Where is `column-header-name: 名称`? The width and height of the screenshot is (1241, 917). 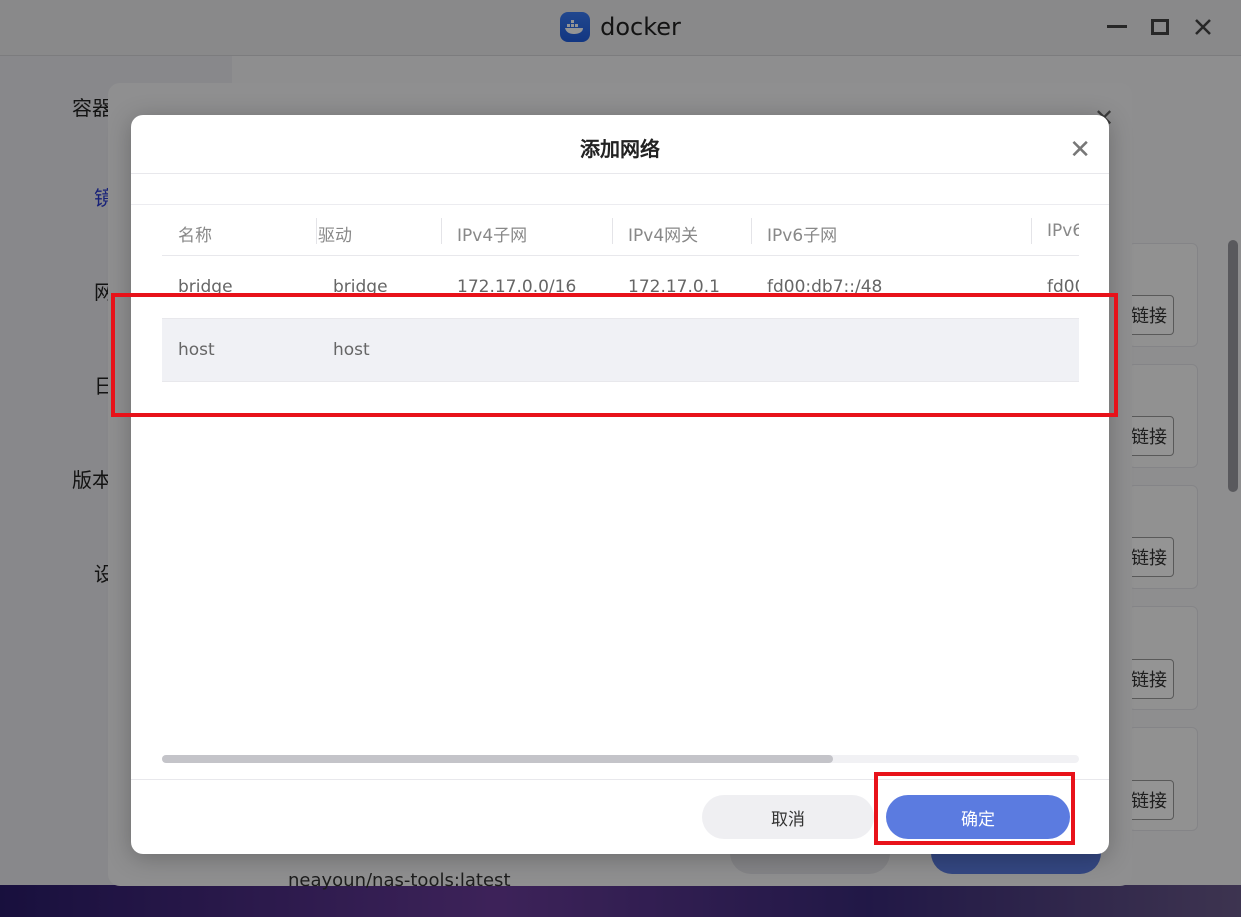 column-header-name: 名称 is located at coordinates (195, 236).